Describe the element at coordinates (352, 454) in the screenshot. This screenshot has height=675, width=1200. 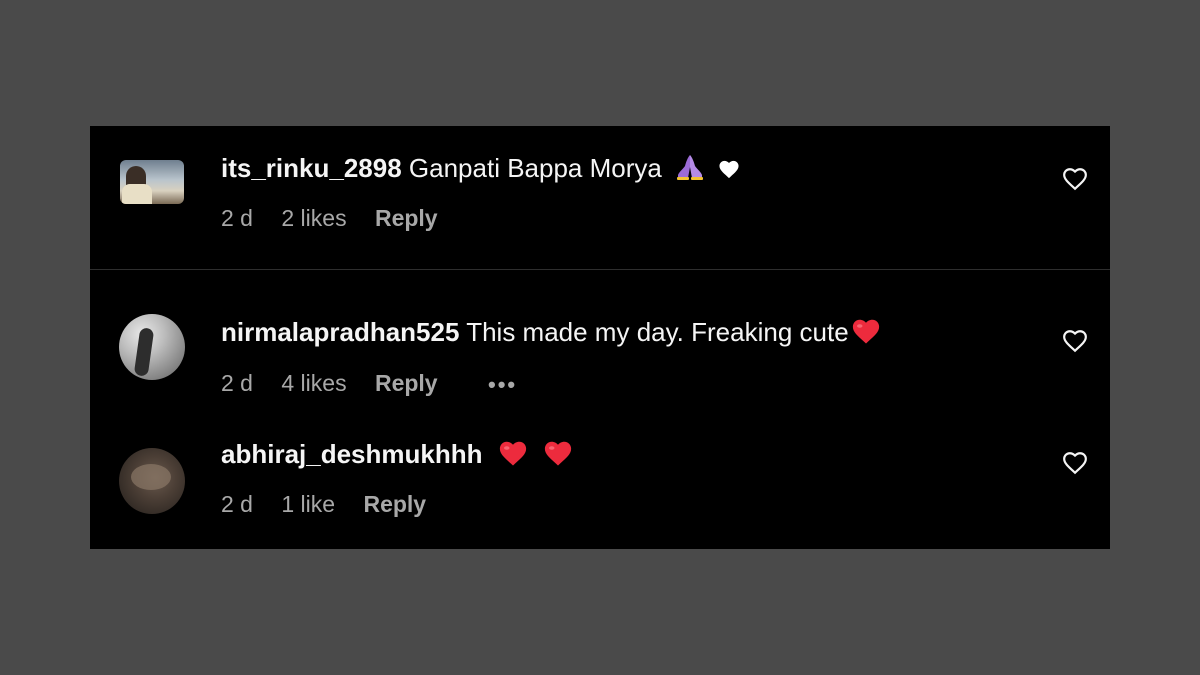
I see `comment-username: abhiraj_deshmukhhh` at that location.